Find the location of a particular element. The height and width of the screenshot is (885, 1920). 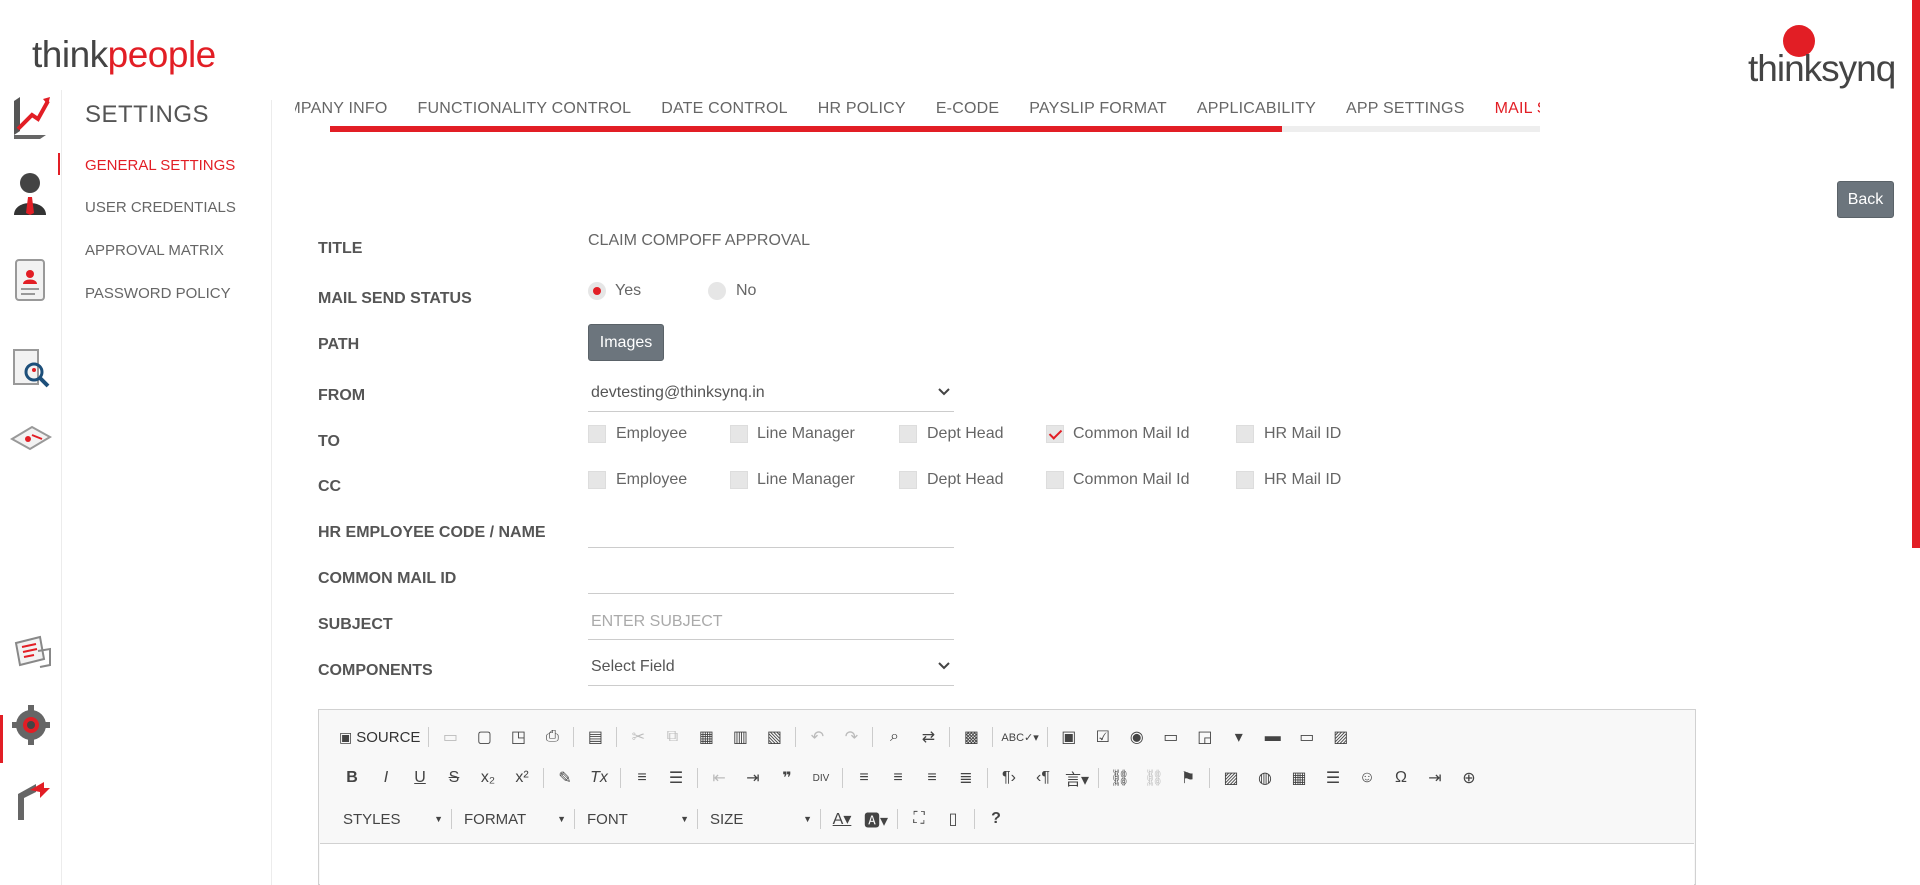

strikethrough-icon: S is located at coordinates (454, 778).